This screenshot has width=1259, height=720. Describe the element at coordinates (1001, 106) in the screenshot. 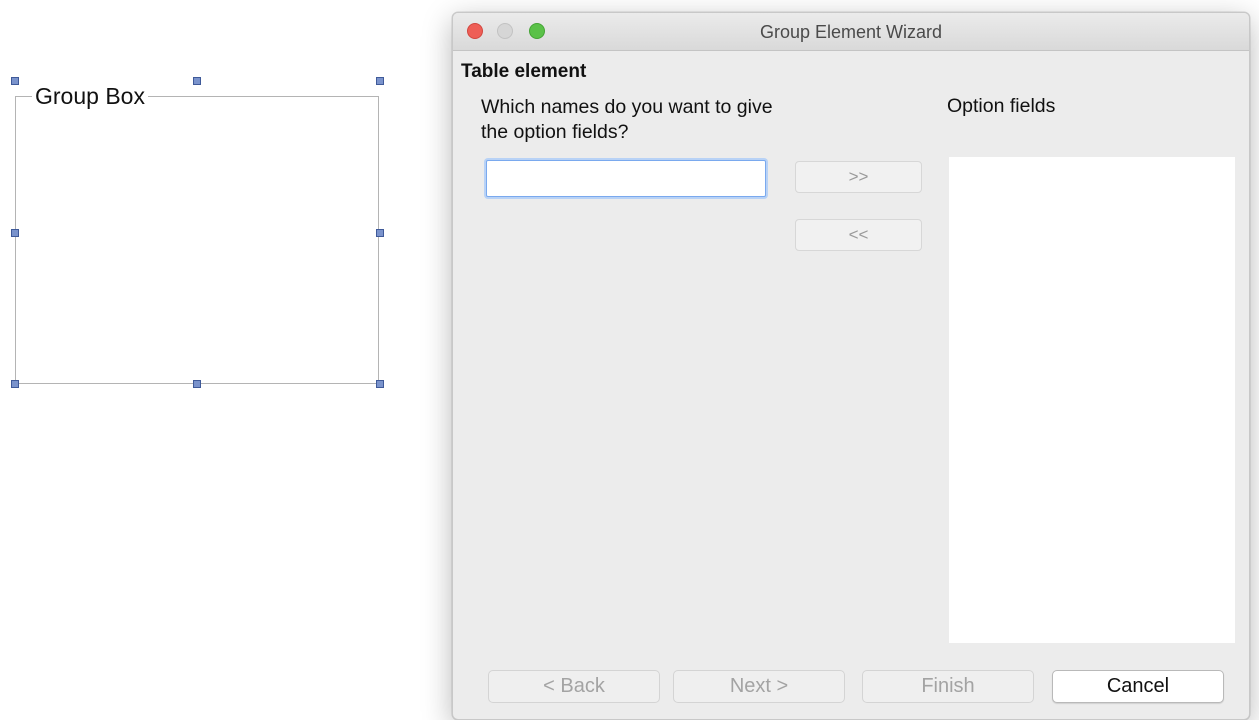

I see `option-fields-label: Option fields` at that location.